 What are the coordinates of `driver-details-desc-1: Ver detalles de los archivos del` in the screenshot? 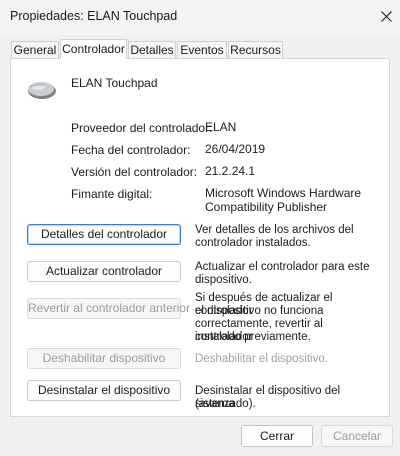 It's located at (274, 230).